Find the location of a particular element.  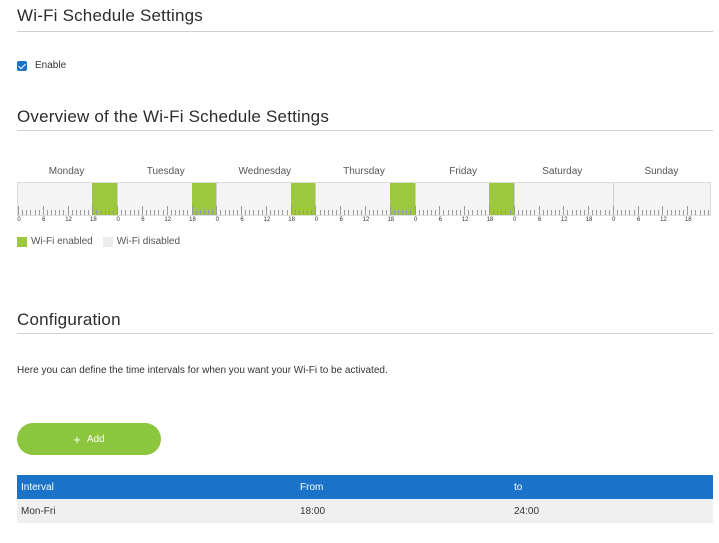

enable-checkbox is located at coordinates (22, 65).